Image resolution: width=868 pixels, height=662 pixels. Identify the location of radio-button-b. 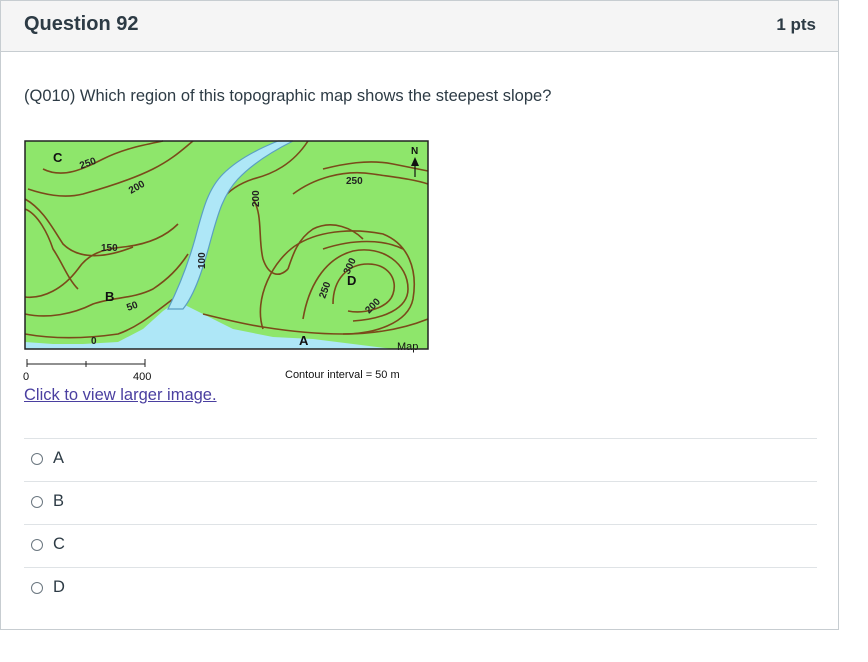
(37, 502).